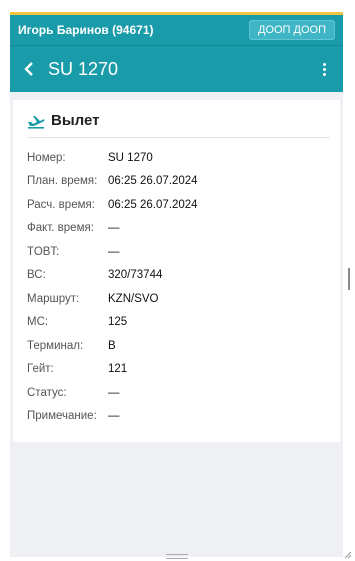  What do you see at coordinates (178, 276) in the screenshot?
I see `detail-row: ВС: 320/73744` at bounding box center [178, 276].